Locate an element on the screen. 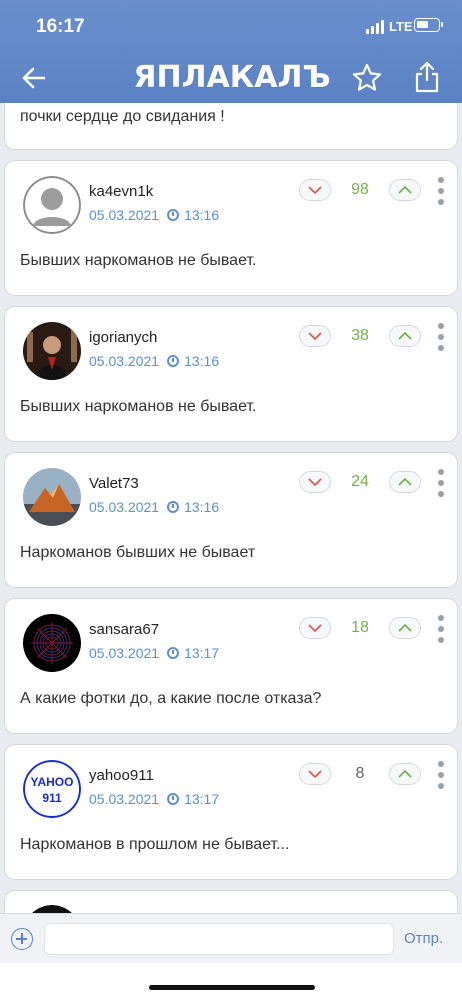 Image resolution: width=462 pixels, height=1000 pixels. yahoo-avatar: YAHOO 911 is located at coordinates (52, 789).